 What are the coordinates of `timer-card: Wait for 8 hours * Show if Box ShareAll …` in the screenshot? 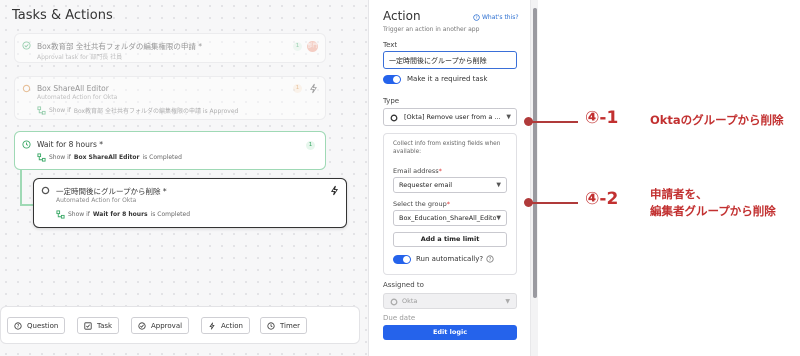 It's located at (170, 150).